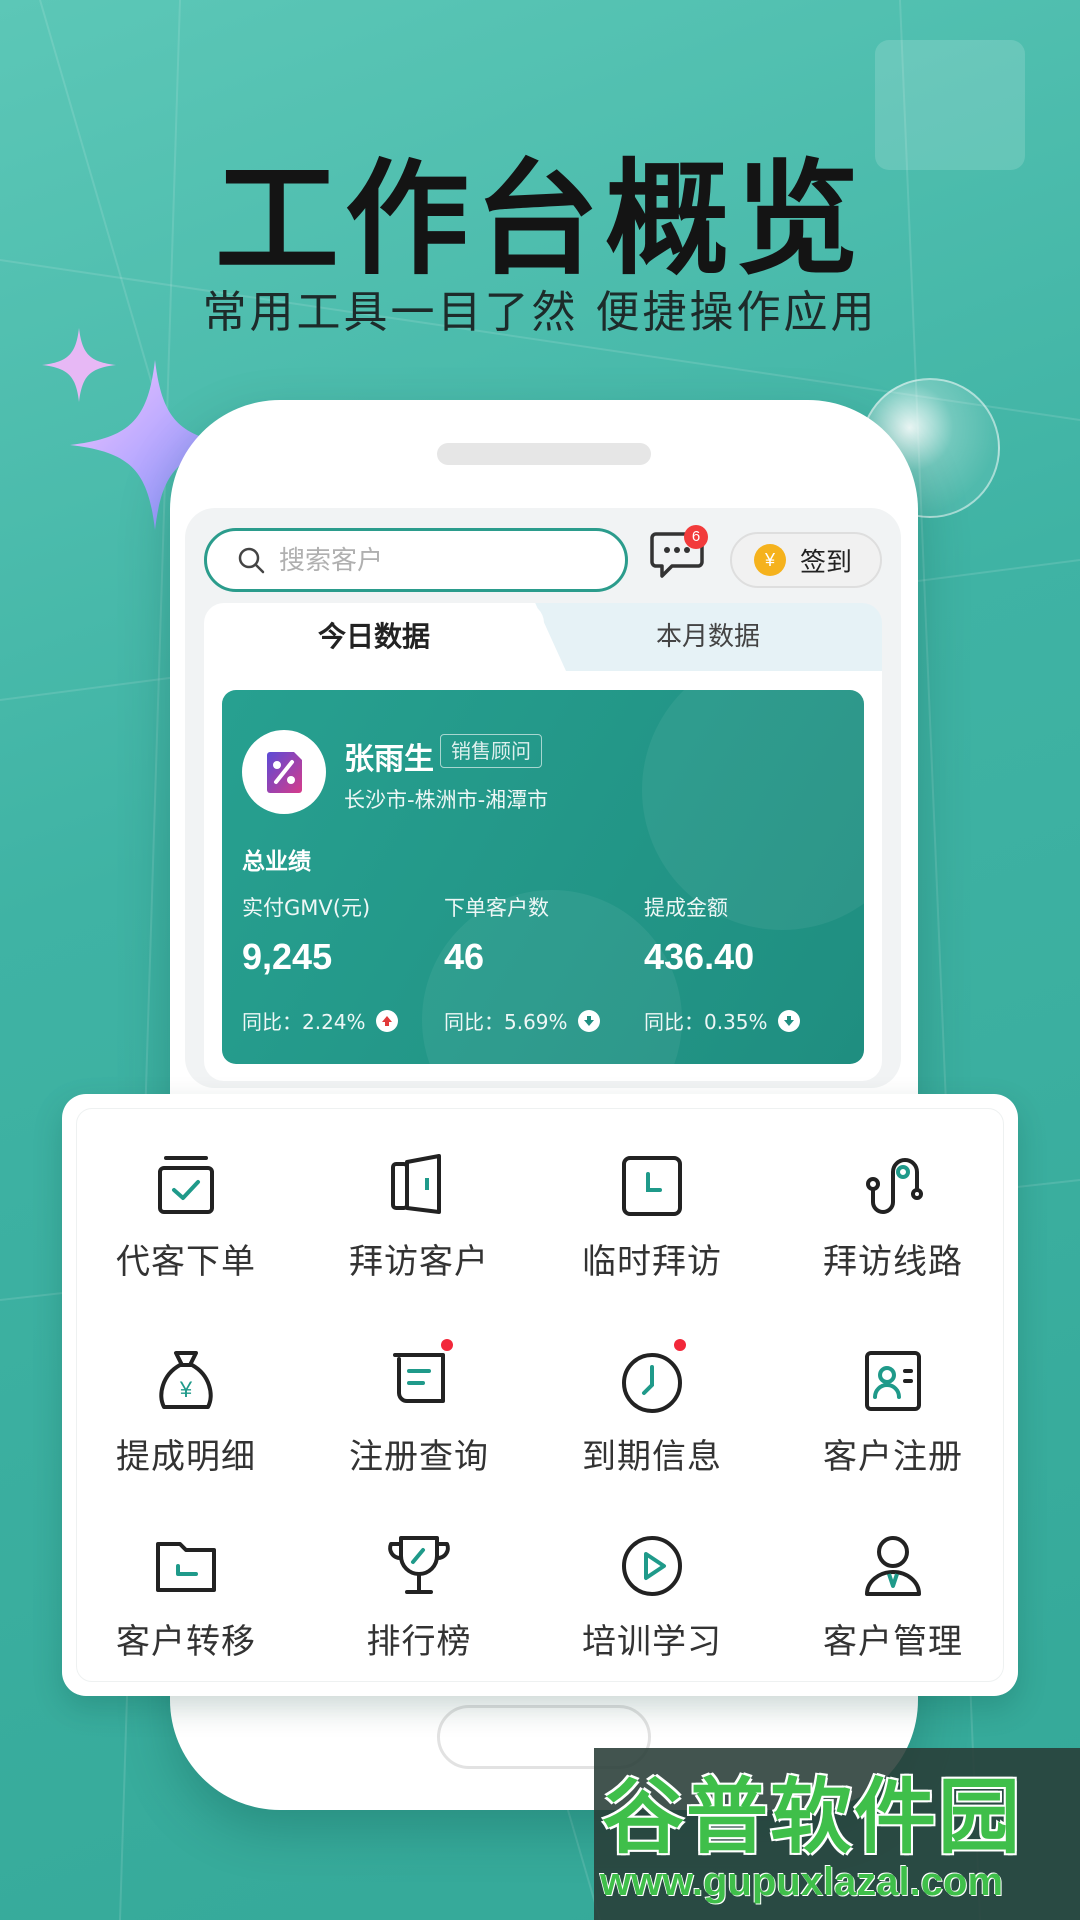  Describe the element at coordinates (826, 562) in the screenshot. I see `signin-label: 签到` at that location.